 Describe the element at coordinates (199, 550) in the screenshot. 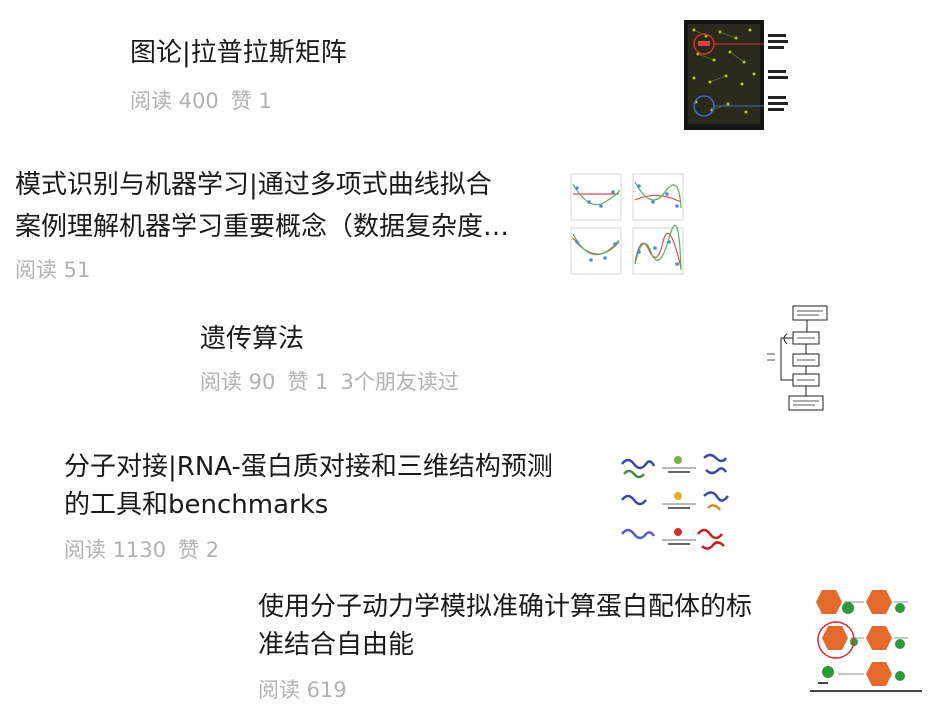

I see `like-count: 赞 2` at that location.